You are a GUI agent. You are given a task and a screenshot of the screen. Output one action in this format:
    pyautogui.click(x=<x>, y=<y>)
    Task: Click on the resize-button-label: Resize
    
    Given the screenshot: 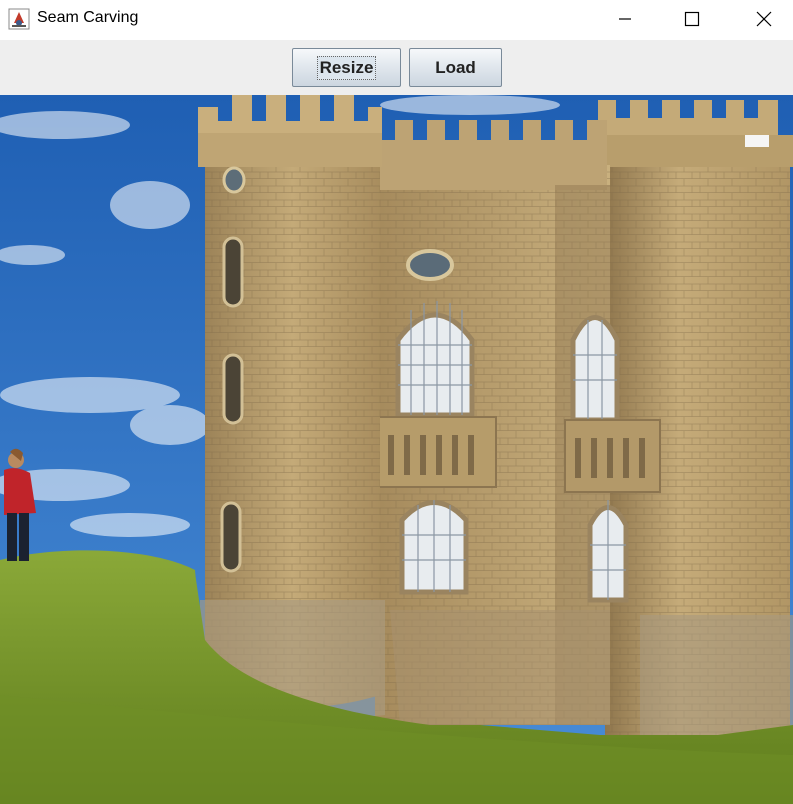 What is the action you would take?
    pyautogui.click(x=346, y=67)
    